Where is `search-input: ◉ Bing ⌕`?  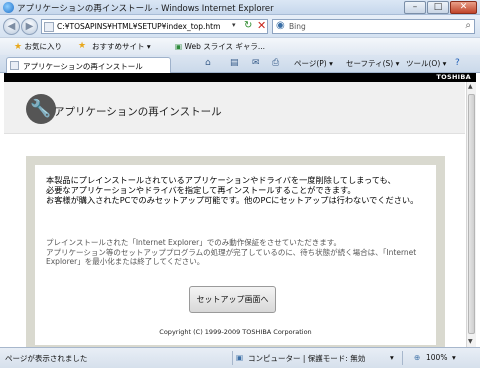 search-input: ◉ Bing ⌕ is located at coordinates (373, 26).